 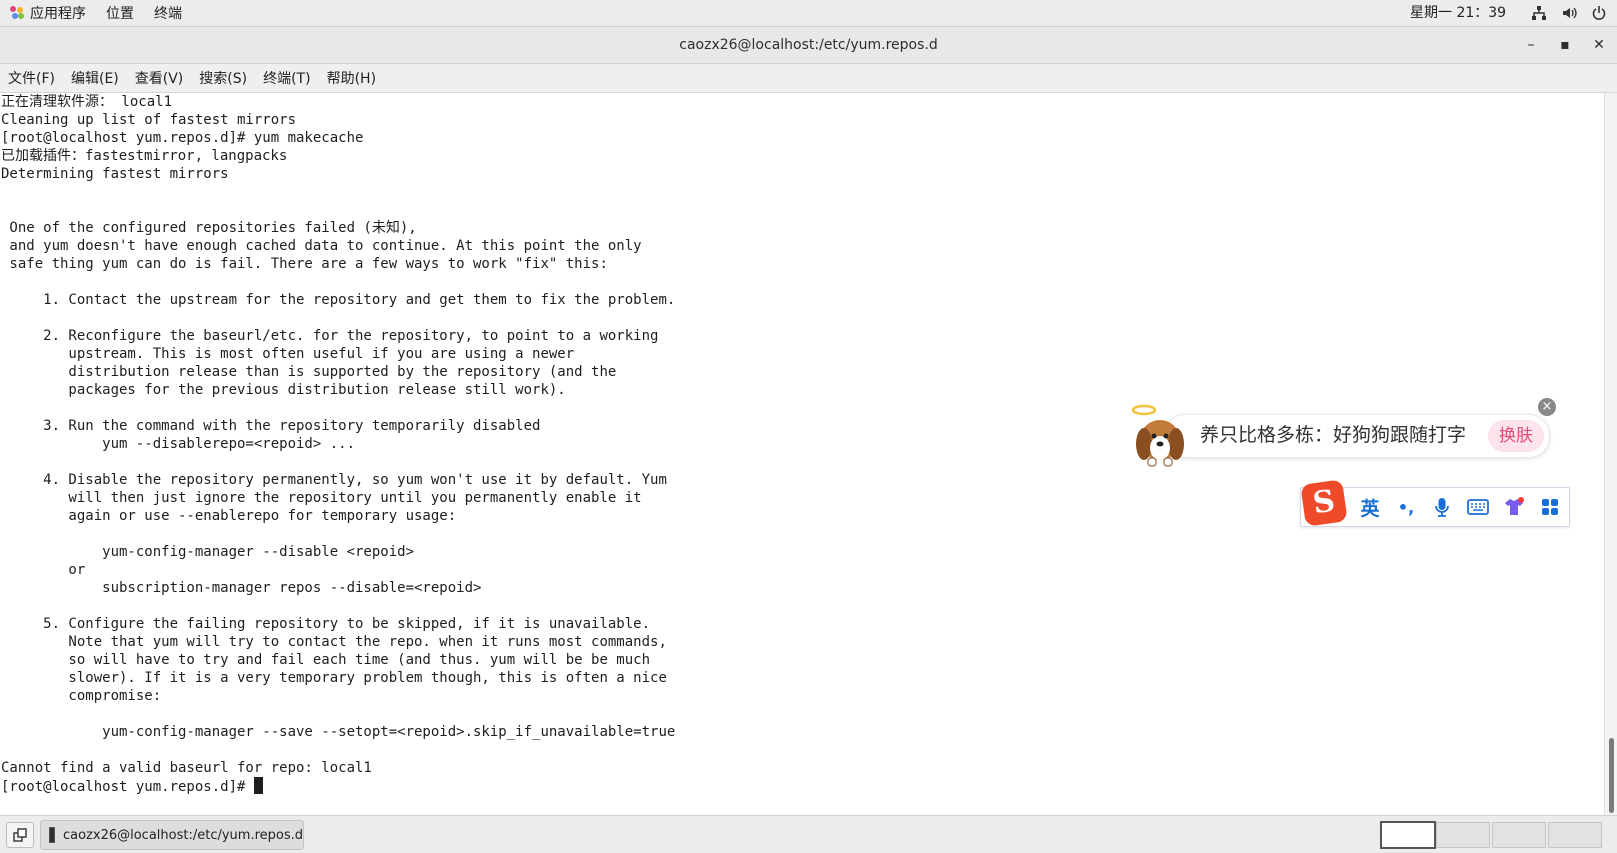 What do you see at coordinates (1370, 507) in the screenshot?
I see `ime-mode-toggle: 英` at bounding box center [1370, 507].